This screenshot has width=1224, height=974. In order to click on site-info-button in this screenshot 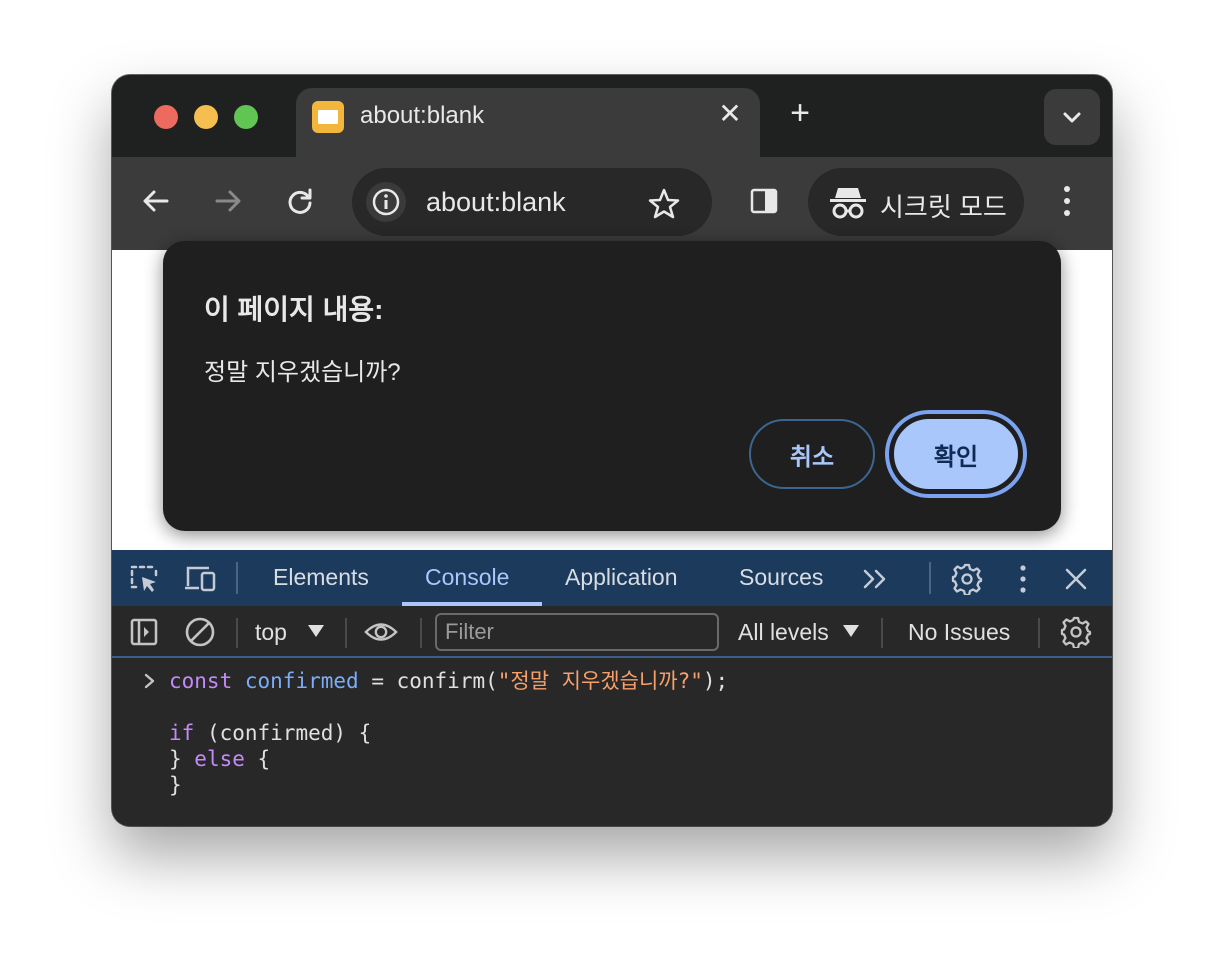, I will do `click(386, 202)`.